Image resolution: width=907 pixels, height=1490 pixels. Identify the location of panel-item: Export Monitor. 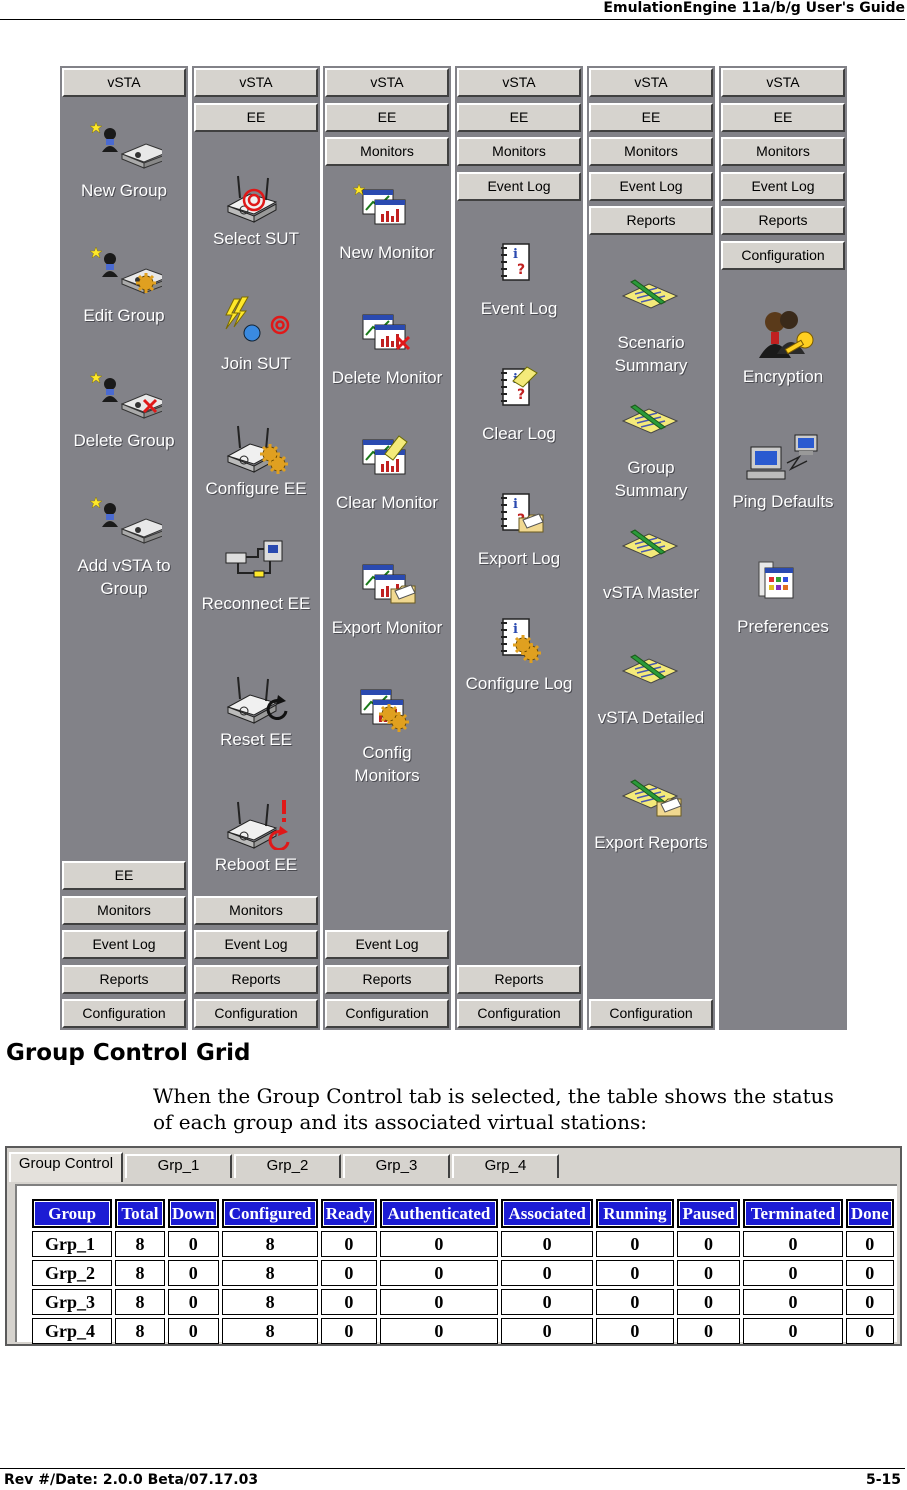
(387, 599).